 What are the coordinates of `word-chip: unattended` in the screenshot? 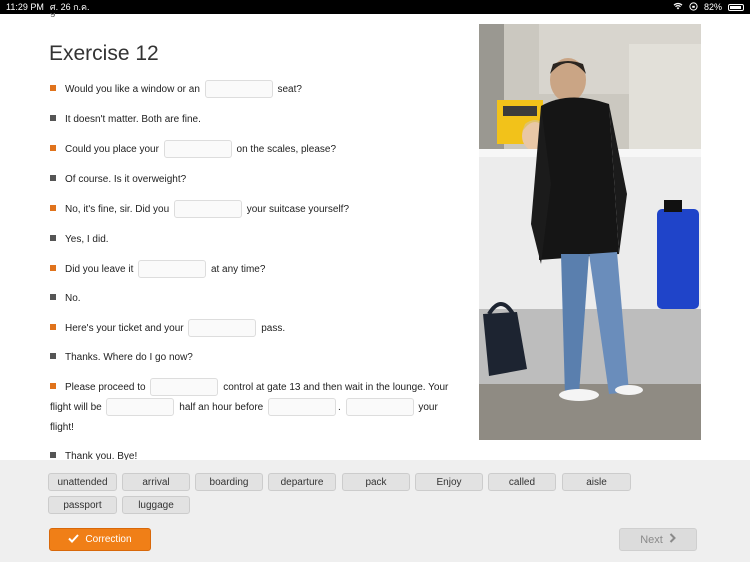 It's located at (82, 482).